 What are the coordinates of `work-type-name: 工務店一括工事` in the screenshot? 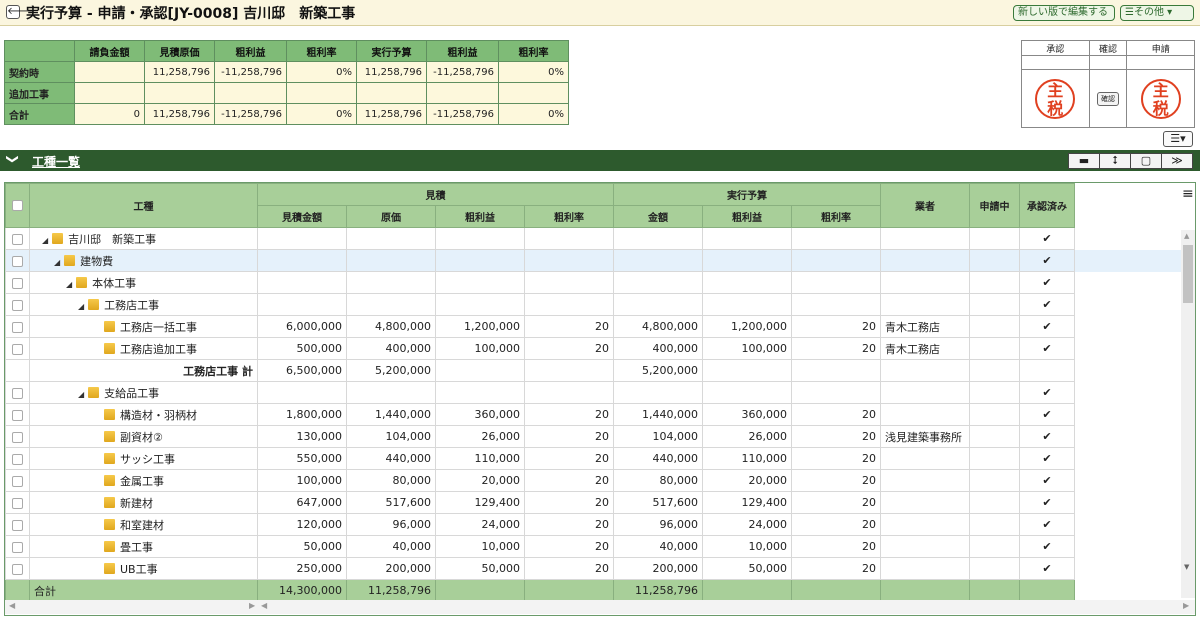 It's located at (158, 327).